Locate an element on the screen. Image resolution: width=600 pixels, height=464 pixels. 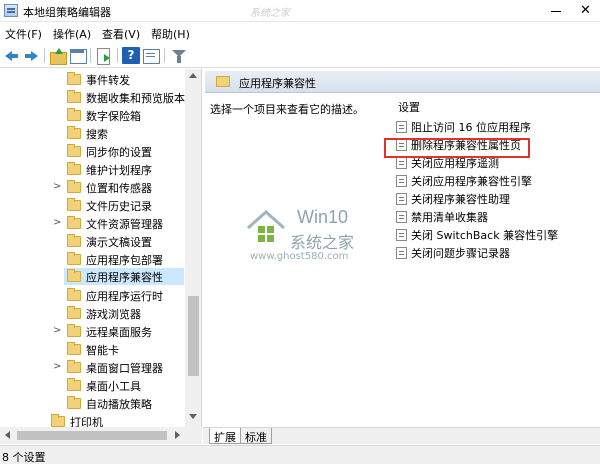
forward-arrow-icon is located at coordinates (31, 55).